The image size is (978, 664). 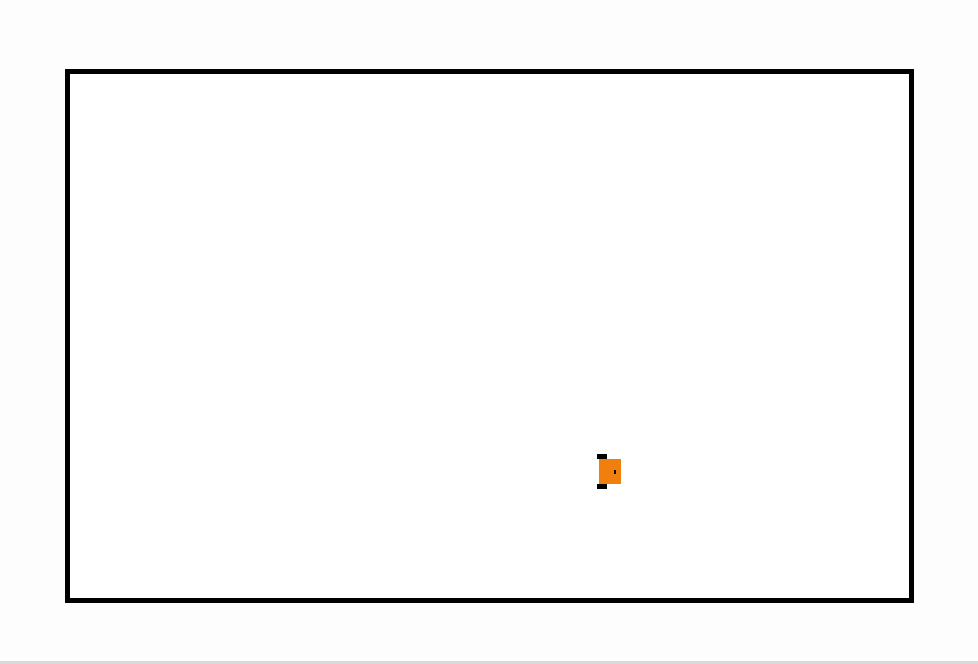 I want to click on robot-sensor-icon, so click(x=615, y=472).